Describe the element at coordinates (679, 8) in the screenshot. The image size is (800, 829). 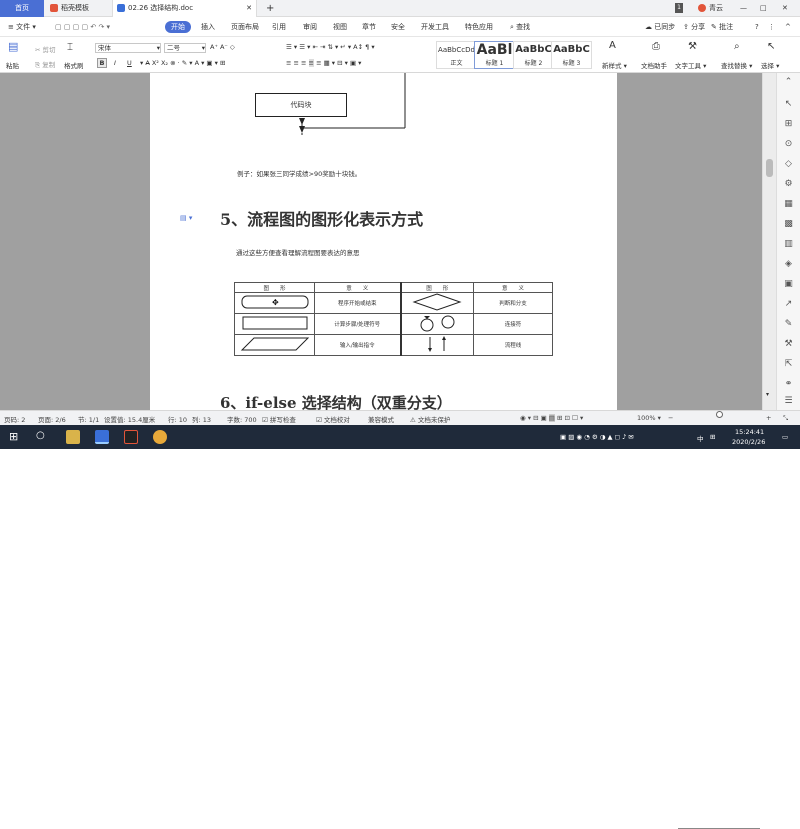
I see `notification-badge: 1` at that location.